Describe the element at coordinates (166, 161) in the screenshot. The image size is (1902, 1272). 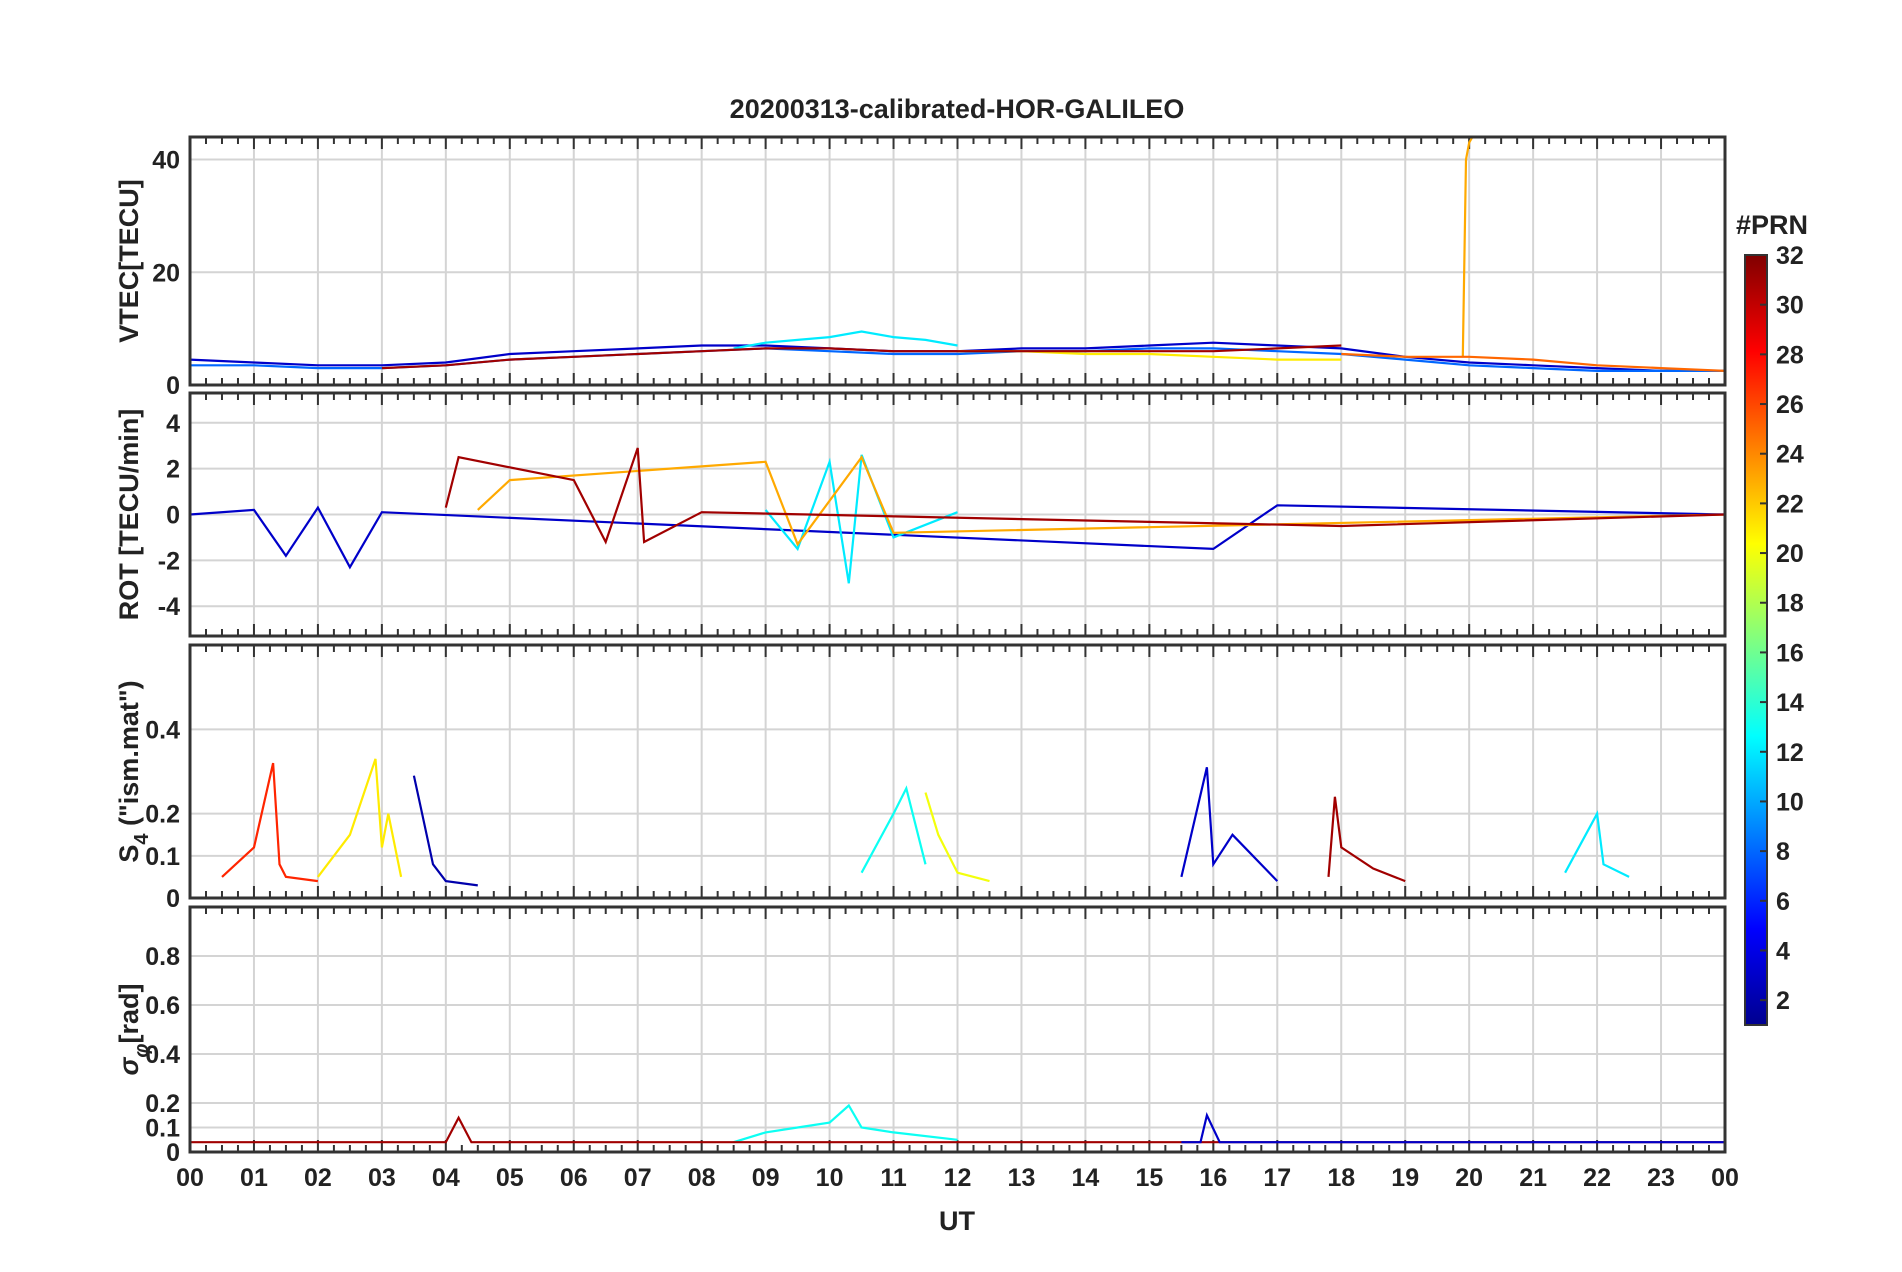
I see `y-tick-label: 40` at that location.